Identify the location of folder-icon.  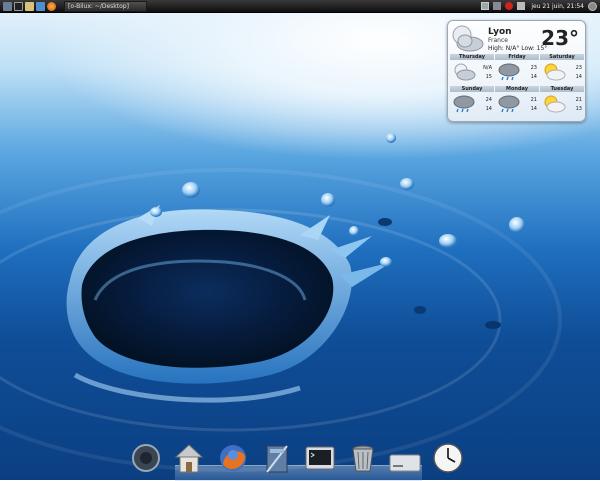
(29, 6).